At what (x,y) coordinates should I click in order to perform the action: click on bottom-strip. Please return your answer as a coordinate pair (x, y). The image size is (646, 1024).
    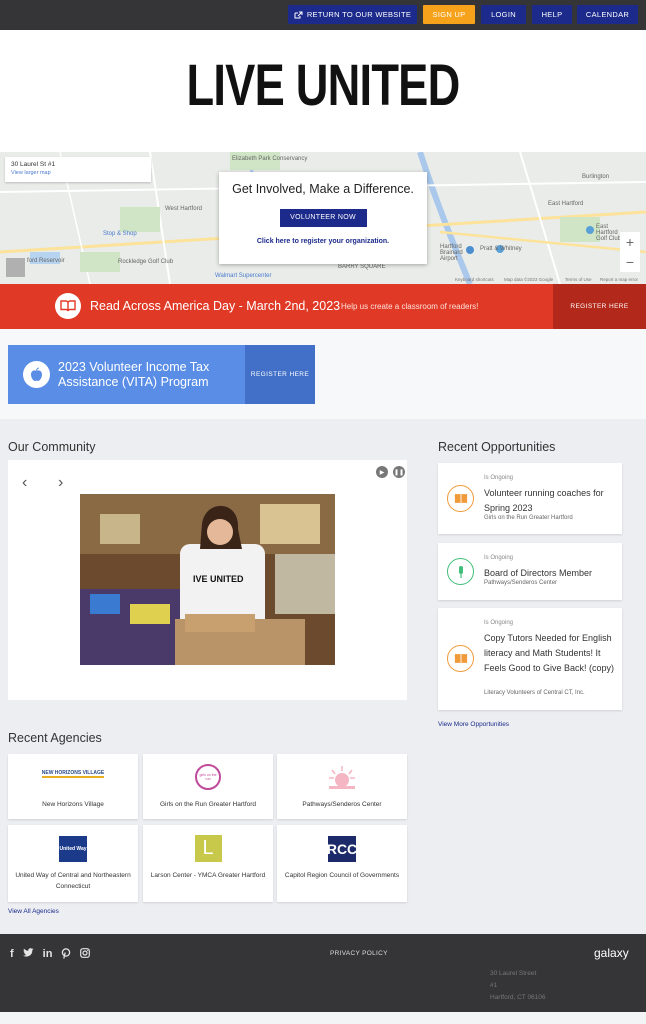
    Looking at the image, I should click on (323, 1018).